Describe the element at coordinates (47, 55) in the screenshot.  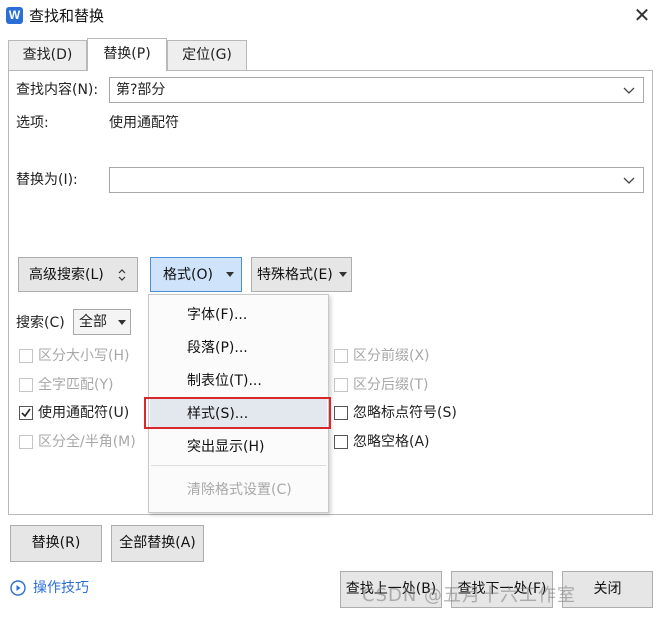
I see `tab-find: 查找(D)` at that location.